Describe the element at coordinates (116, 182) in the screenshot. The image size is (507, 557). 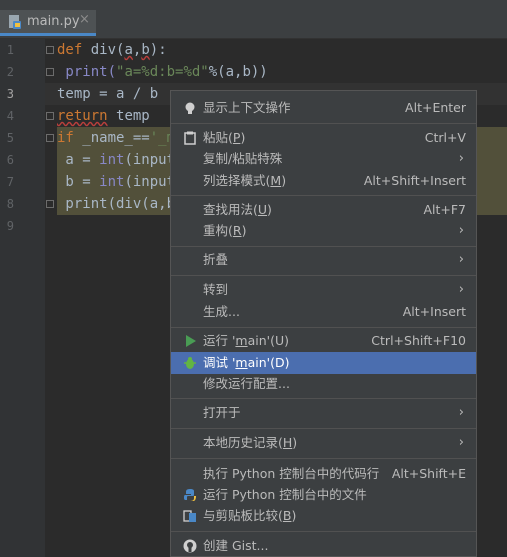
I see `code-text: b = int(input` at that location.